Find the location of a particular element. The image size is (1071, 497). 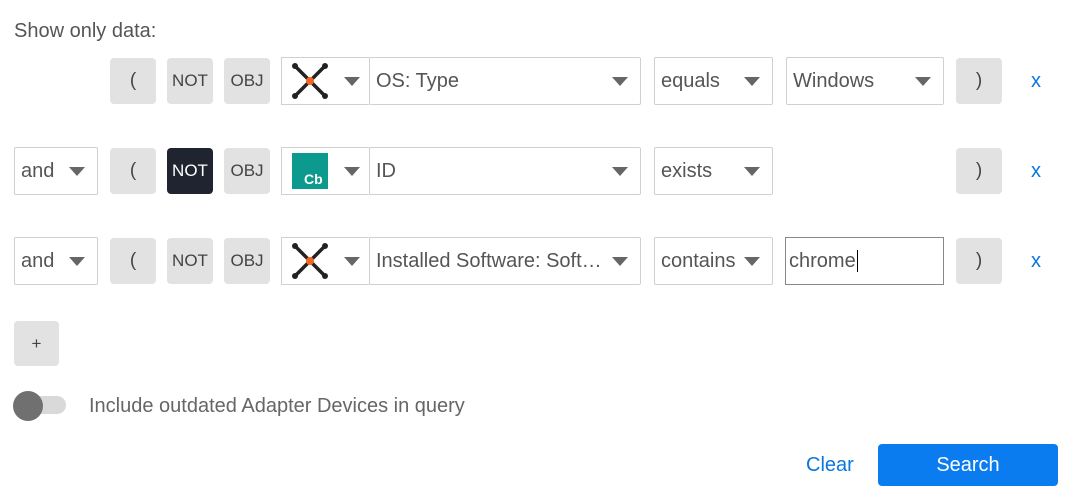

field-select: Installed Software: Software Name is located at coordinates (505, 261).